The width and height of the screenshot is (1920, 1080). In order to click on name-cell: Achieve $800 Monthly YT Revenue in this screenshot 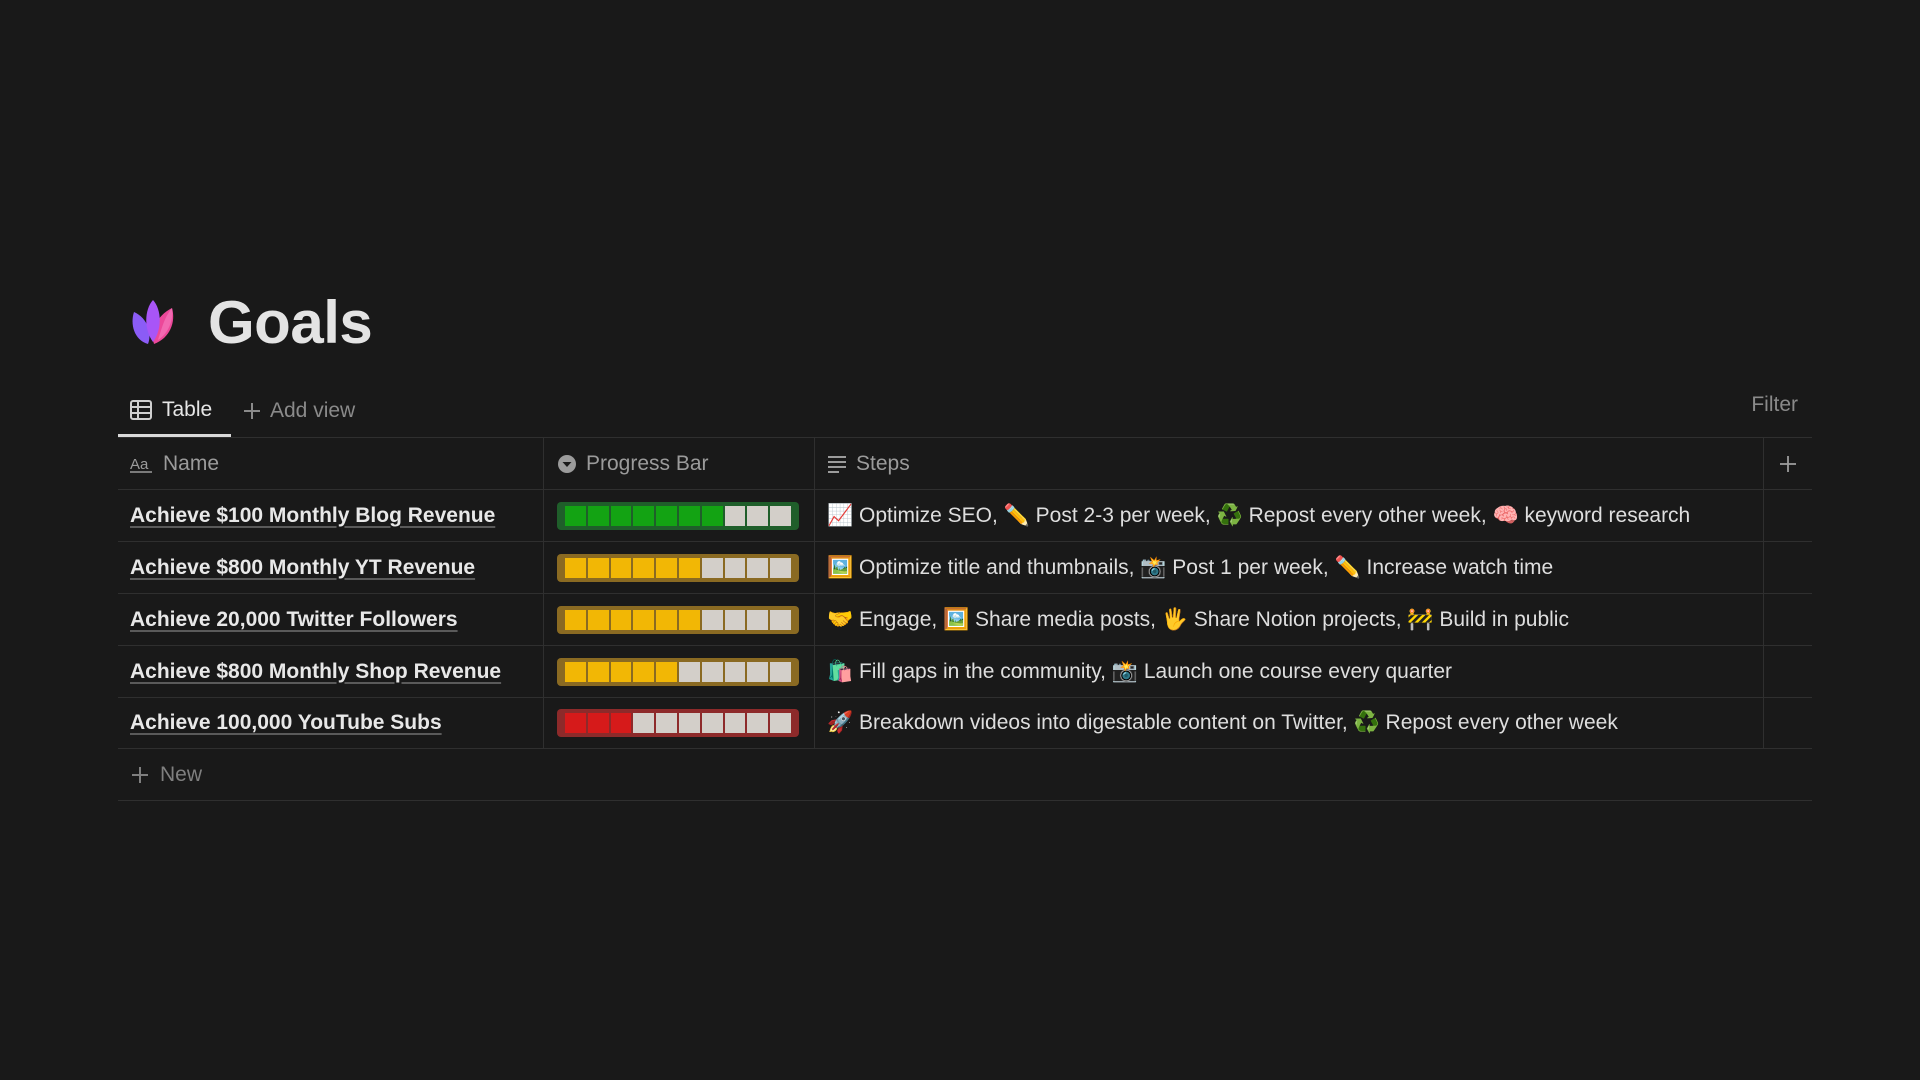, I will do `click(331, 567)`.